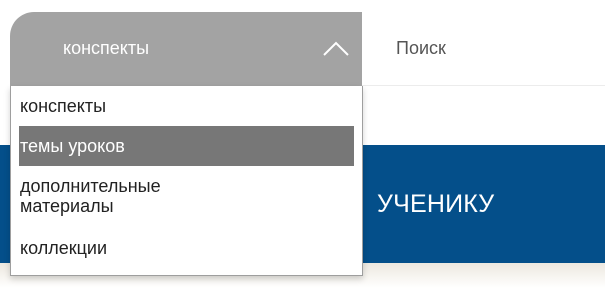 The image size is (605, 288). Describe the element at coordinates (186, 248) in the screenshot. I see `dropdown-option-kollektsii: коллекции` at that location.